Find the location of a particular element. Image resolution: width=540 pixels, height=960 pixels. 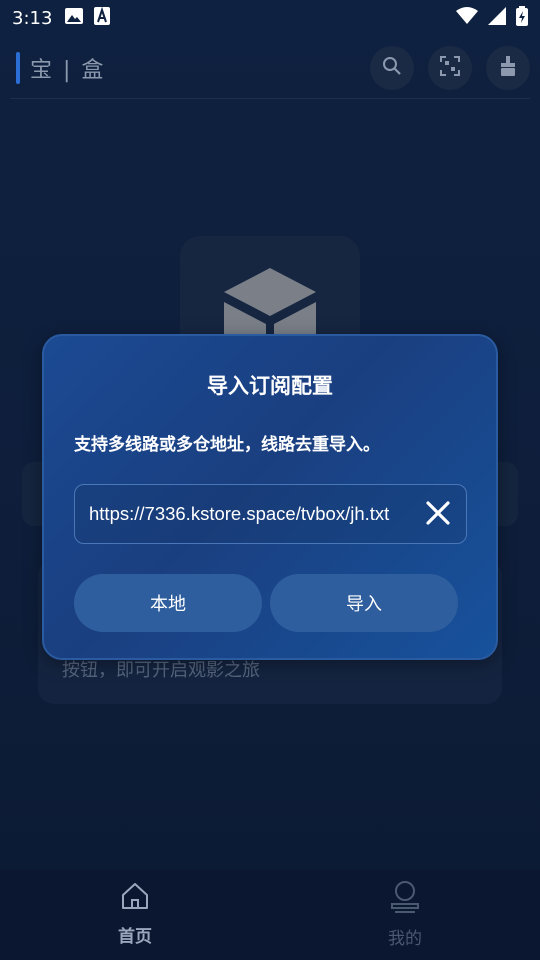

app-header: 宝 | 盒 is located at coordinates (273, 68).